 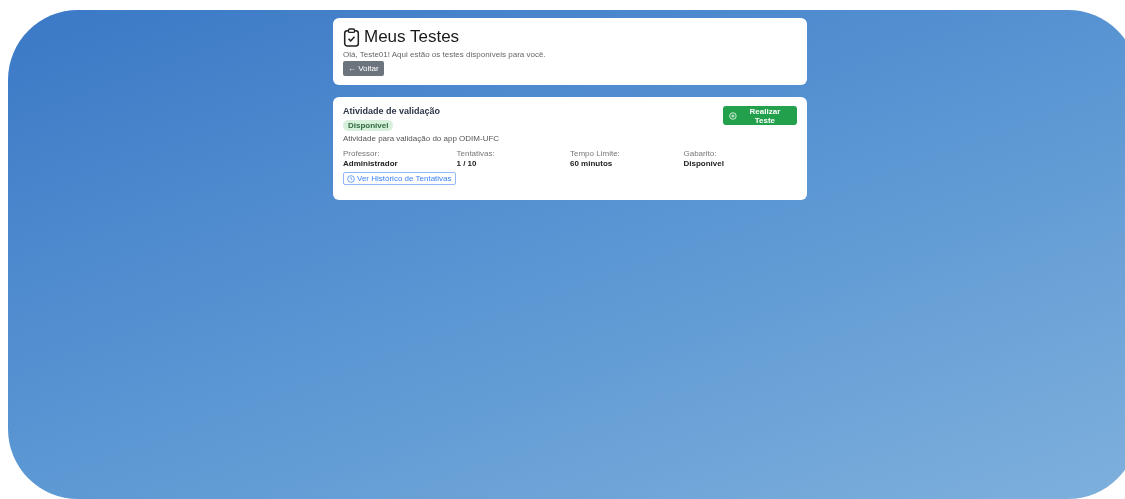 What do you see at coordinates (351, 178) in the screenshot?
I see `clock-icon` at bounding box center [351, 178].